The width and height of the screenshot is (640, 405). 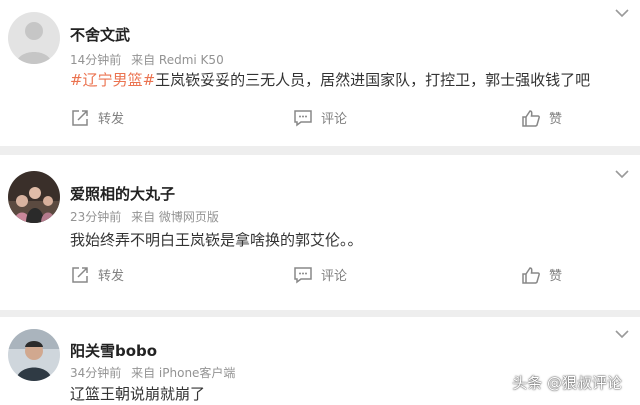 I want to click on post-source: 来自 微博网页版, so click(x=175, y=217).